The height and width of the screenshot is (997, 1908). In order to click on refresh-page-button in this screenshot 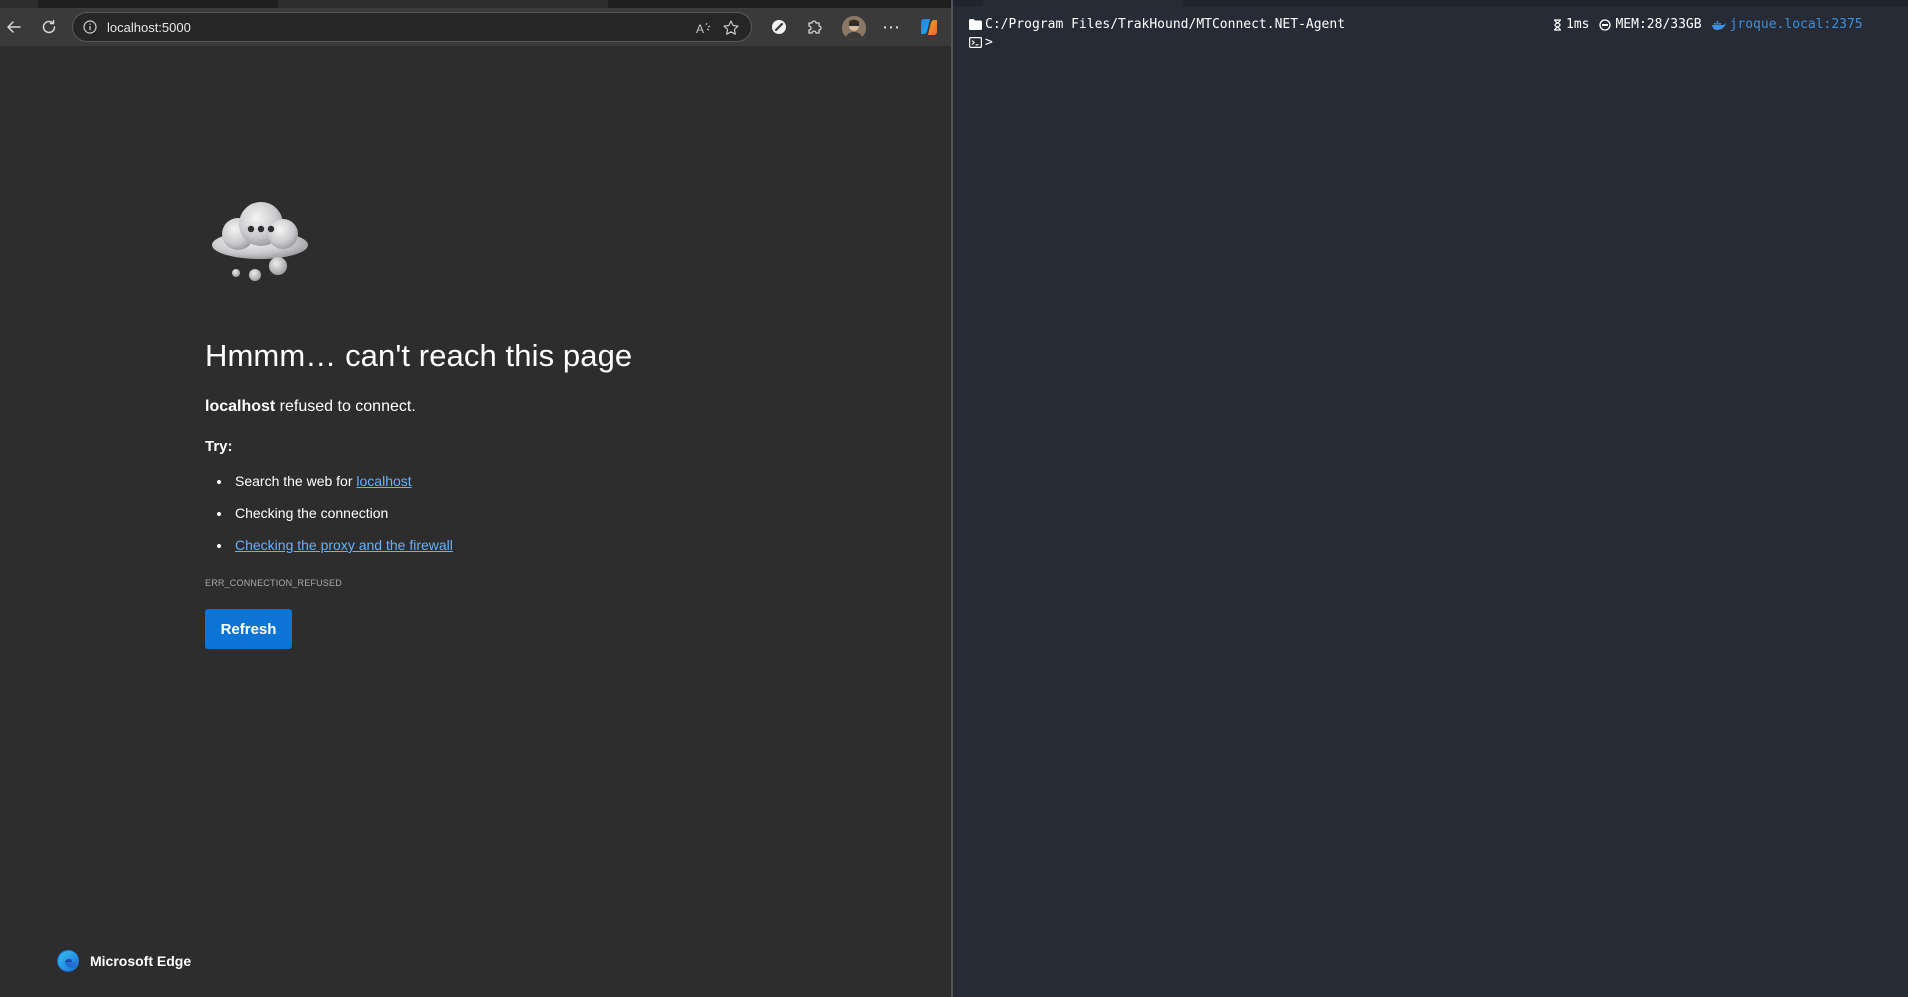, I will do `click(49, 27)`.